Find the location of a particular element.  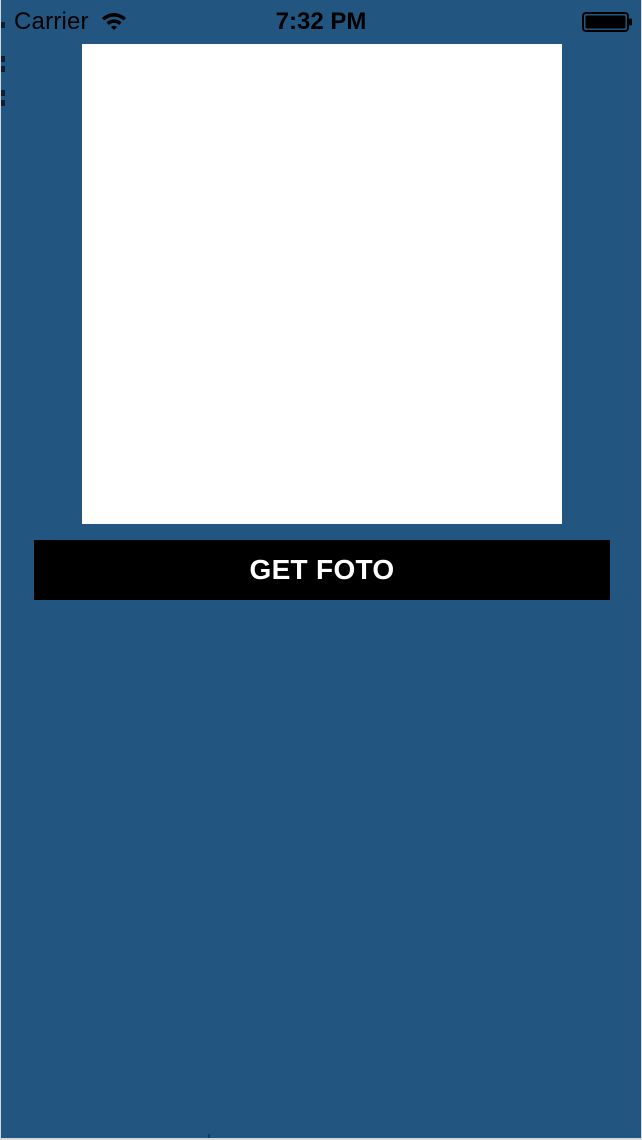

status-bar: Carrier 7:32 PM is located at coordinates (321, 20).